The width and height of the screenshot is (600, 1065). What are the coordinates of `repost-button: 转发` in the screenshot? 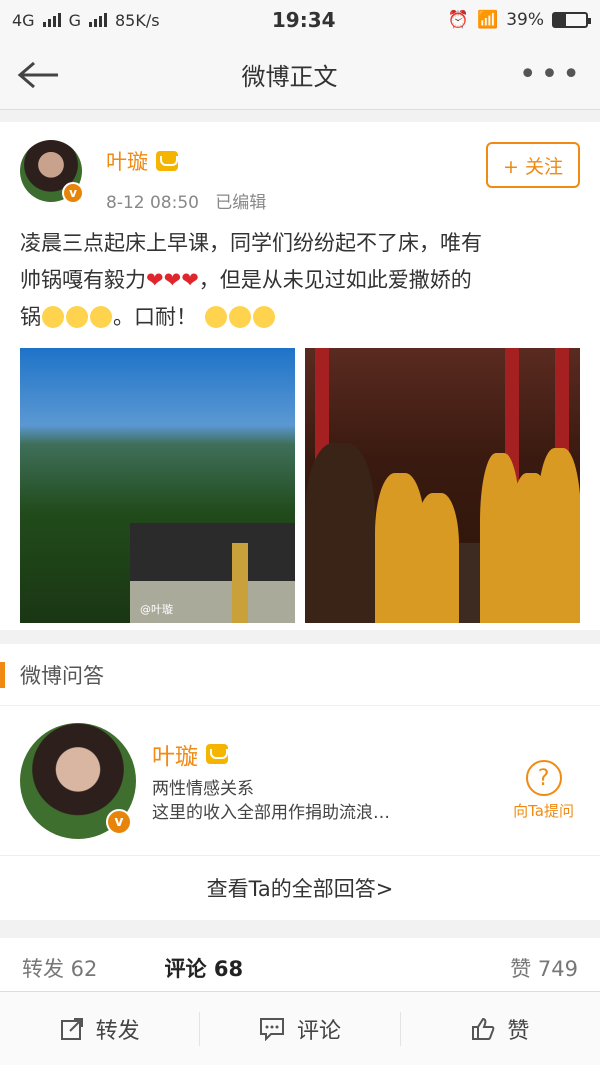 It's located at (100, 1028).